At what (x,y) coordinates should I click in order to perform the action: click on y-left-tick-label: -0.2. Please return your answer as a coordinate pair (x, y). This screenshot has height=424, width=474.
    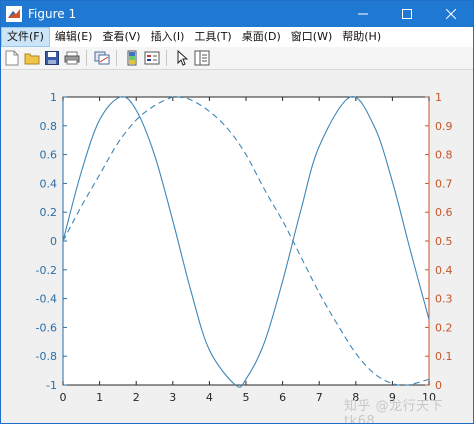
    Looking at the image, I should click on (46, 270).